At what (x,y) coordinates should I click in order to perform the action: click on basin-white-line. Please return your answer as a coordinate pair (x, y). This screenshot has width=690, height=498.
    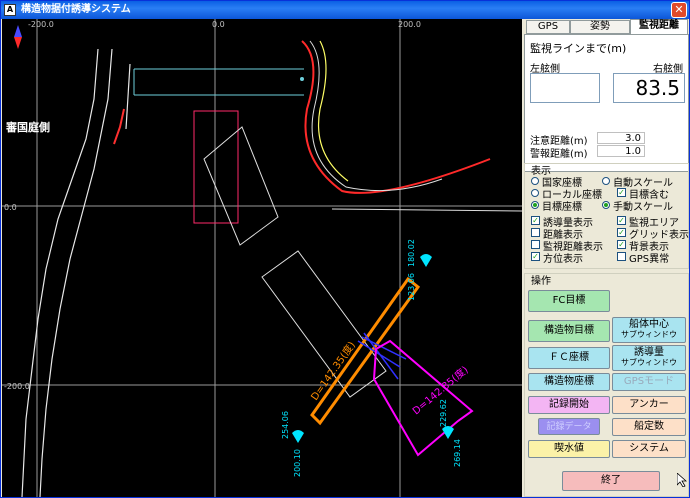
    Looking at the image, I should click on (376, 116).